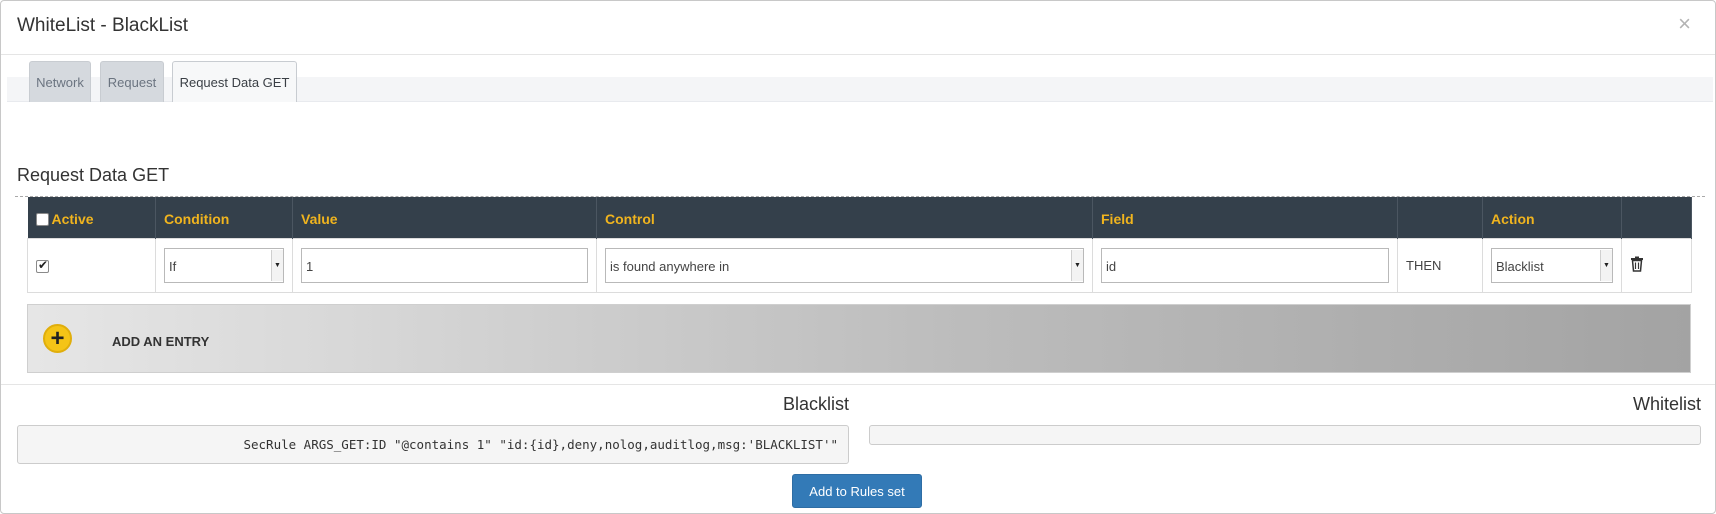 This screenshot has width=1716, height=514. I want to click on add-to-rules-set-button: Add to Rules set, so click(857, 491).